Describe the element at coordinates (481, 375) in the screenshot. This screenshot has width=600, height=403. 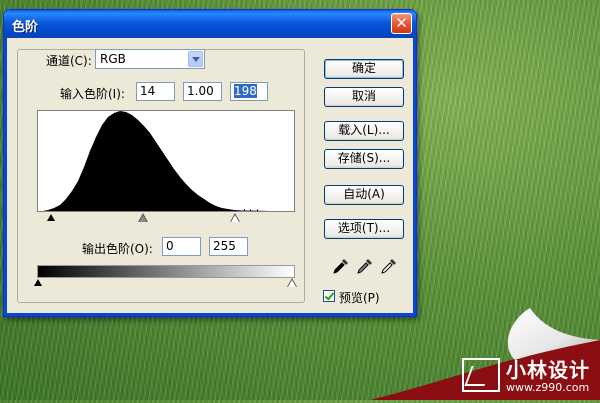
I see `brand-logo` at that location.